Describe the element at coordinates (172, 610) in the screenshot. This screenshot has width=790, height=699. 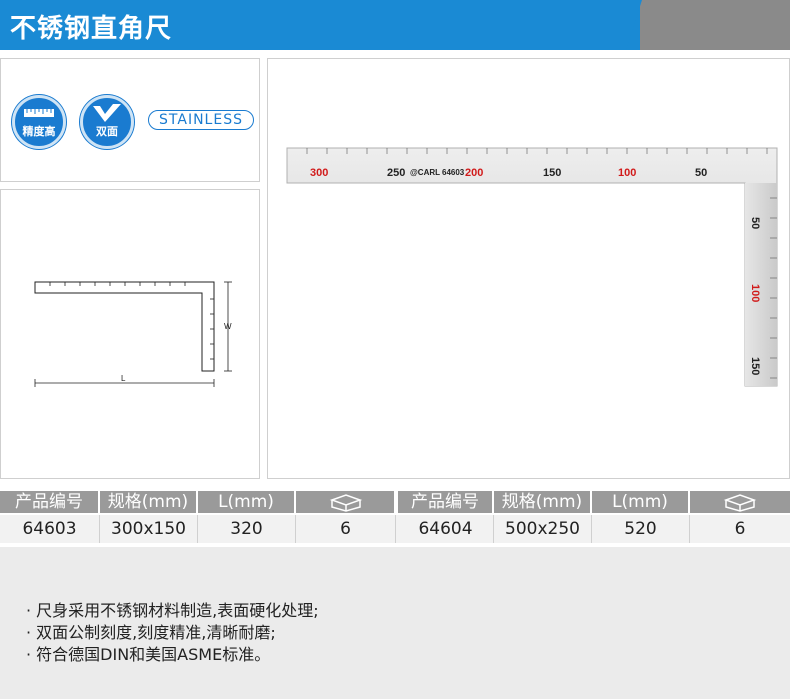
I see `feature-item: · 尺身采用不锈钢材料制造,表面硬化处理;` at that location.